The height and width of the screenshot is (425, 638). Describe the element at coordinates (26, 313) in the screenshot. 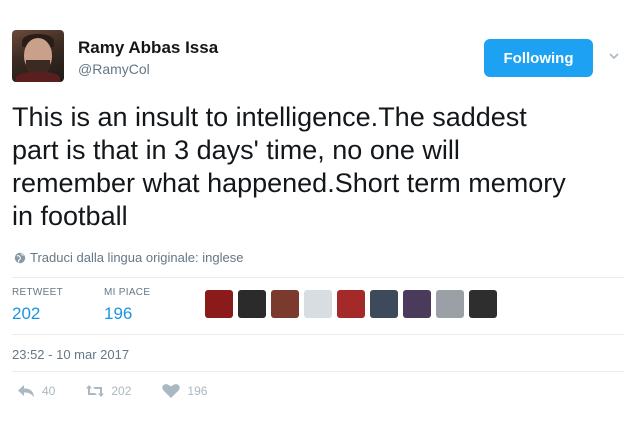

I see `retweet-stat-value: 202` at that location.